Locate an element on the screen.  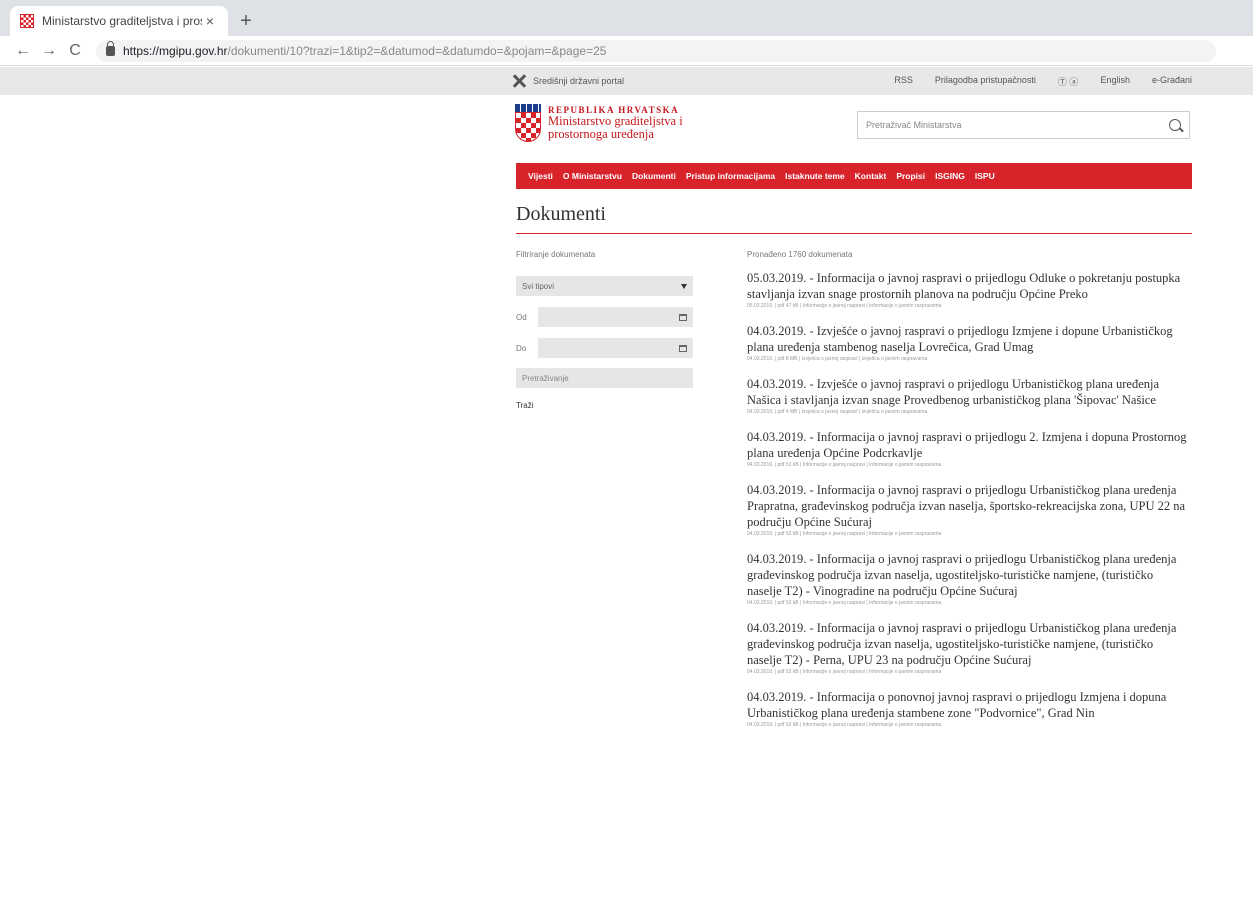
date-to-row: Do is located at coordinates (604, 348).